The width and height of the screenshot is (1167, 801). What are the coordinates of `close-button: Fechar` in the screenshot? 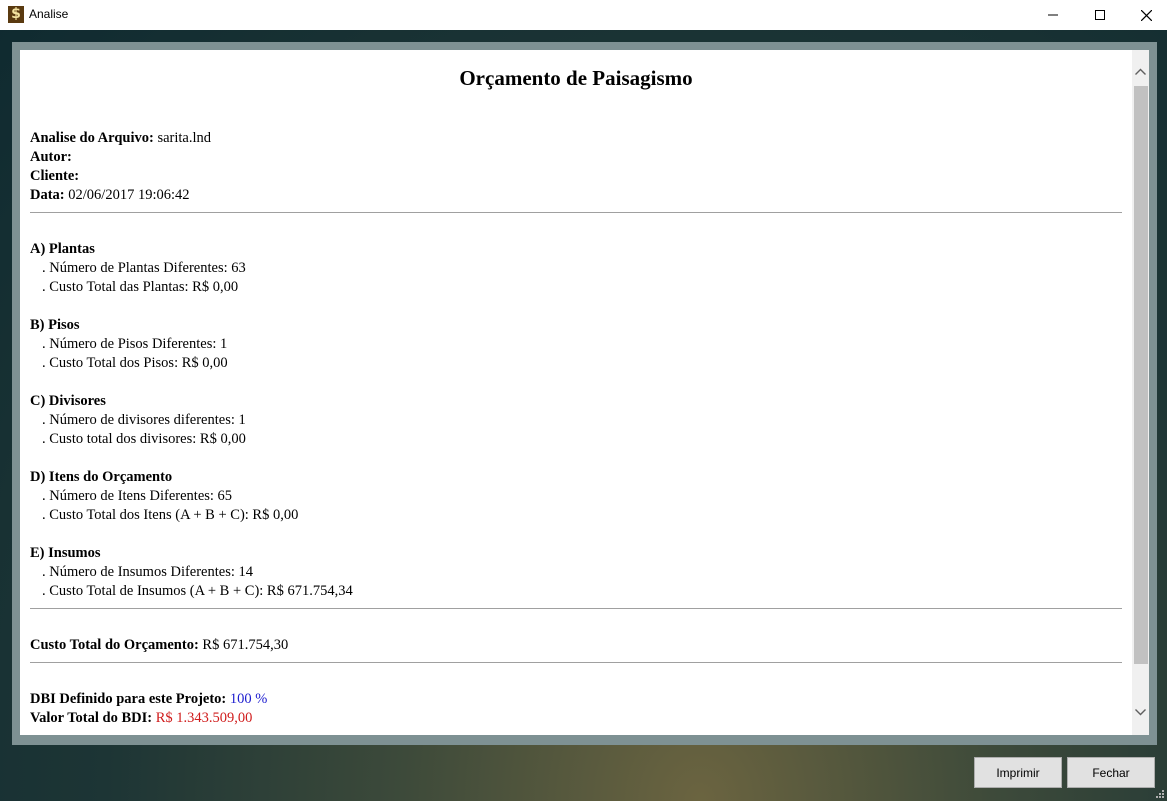 It's located at (1111, 772).